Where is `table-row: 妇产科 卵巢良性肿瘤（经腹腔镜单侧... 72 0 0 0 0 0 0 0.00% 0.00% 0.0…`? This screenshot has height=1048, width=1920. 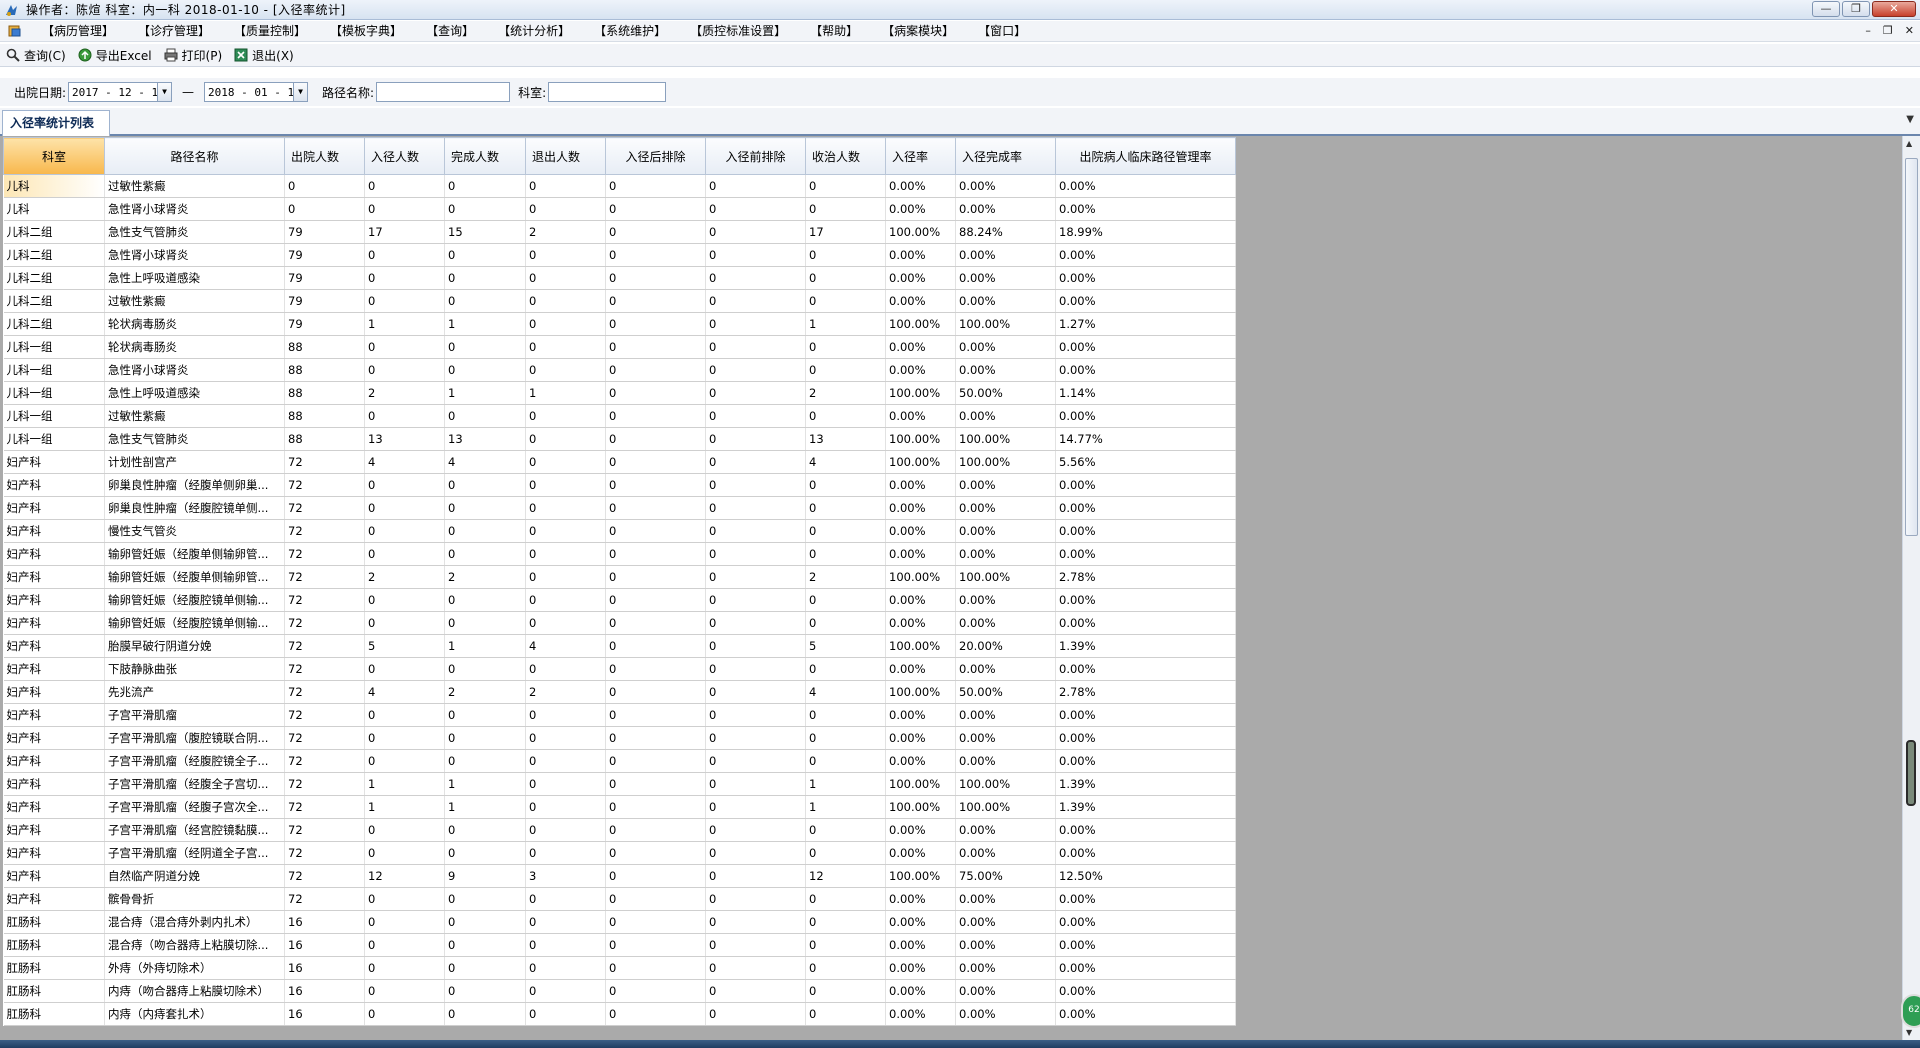 table-row: 妇产科 卵巢良性肿瘤（经腹腔镜单侧... 72 0 0 0 0 0 0 0.00% 0.00% 0.0… is located at coordinates (619, 508).